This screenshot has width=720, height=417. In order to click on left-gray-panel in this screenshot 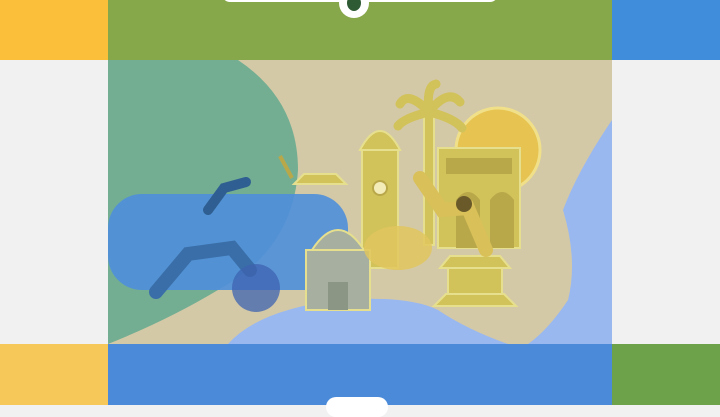, I will do `click(54, 202)`.